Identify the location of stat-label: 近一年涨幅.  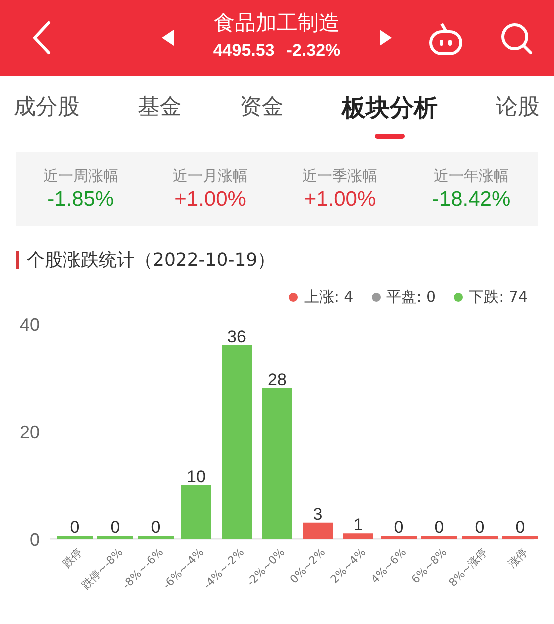
(471, 176).